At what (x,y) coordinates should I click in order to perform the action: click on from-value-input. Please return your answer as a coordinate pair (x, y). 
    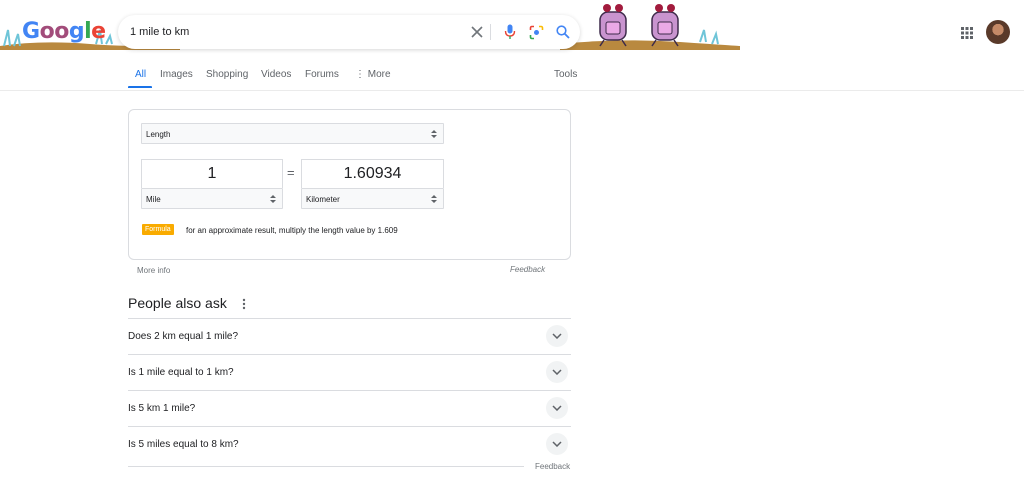
    Looking at the image, I should click on (212, 173).